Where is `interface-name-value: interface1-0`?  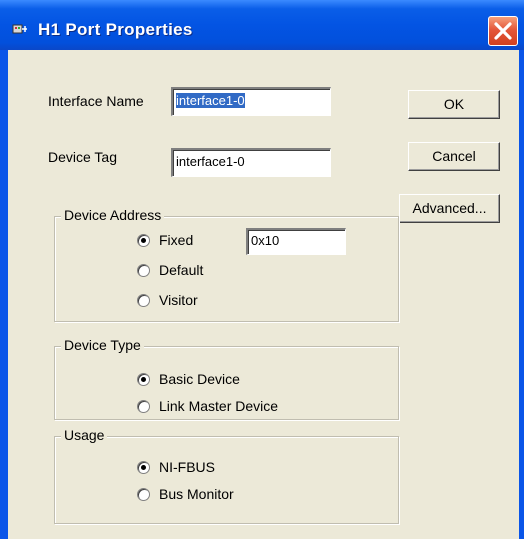 interface-name-value: interface1-0 is located at coordinates (210, 100).